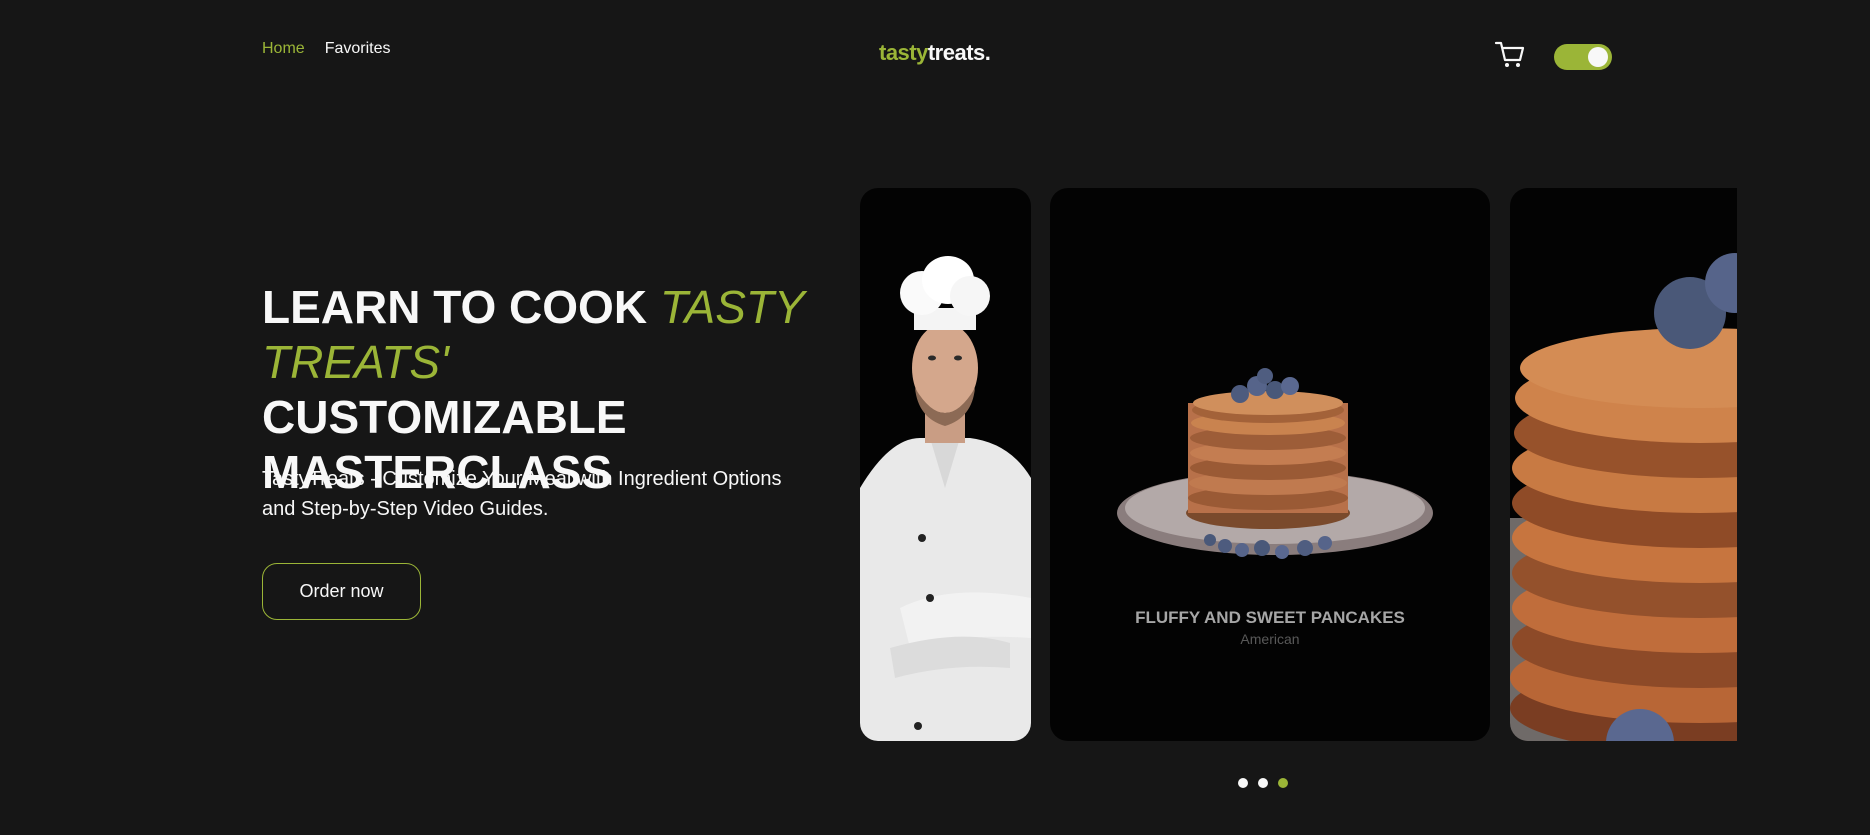 The width and height of the screenshot is (1870, 835). What do you see at coordinates (358, 49) in the screenshot?
I see `nav-link-favorites: Favorites` at bounding box center [358, 49].